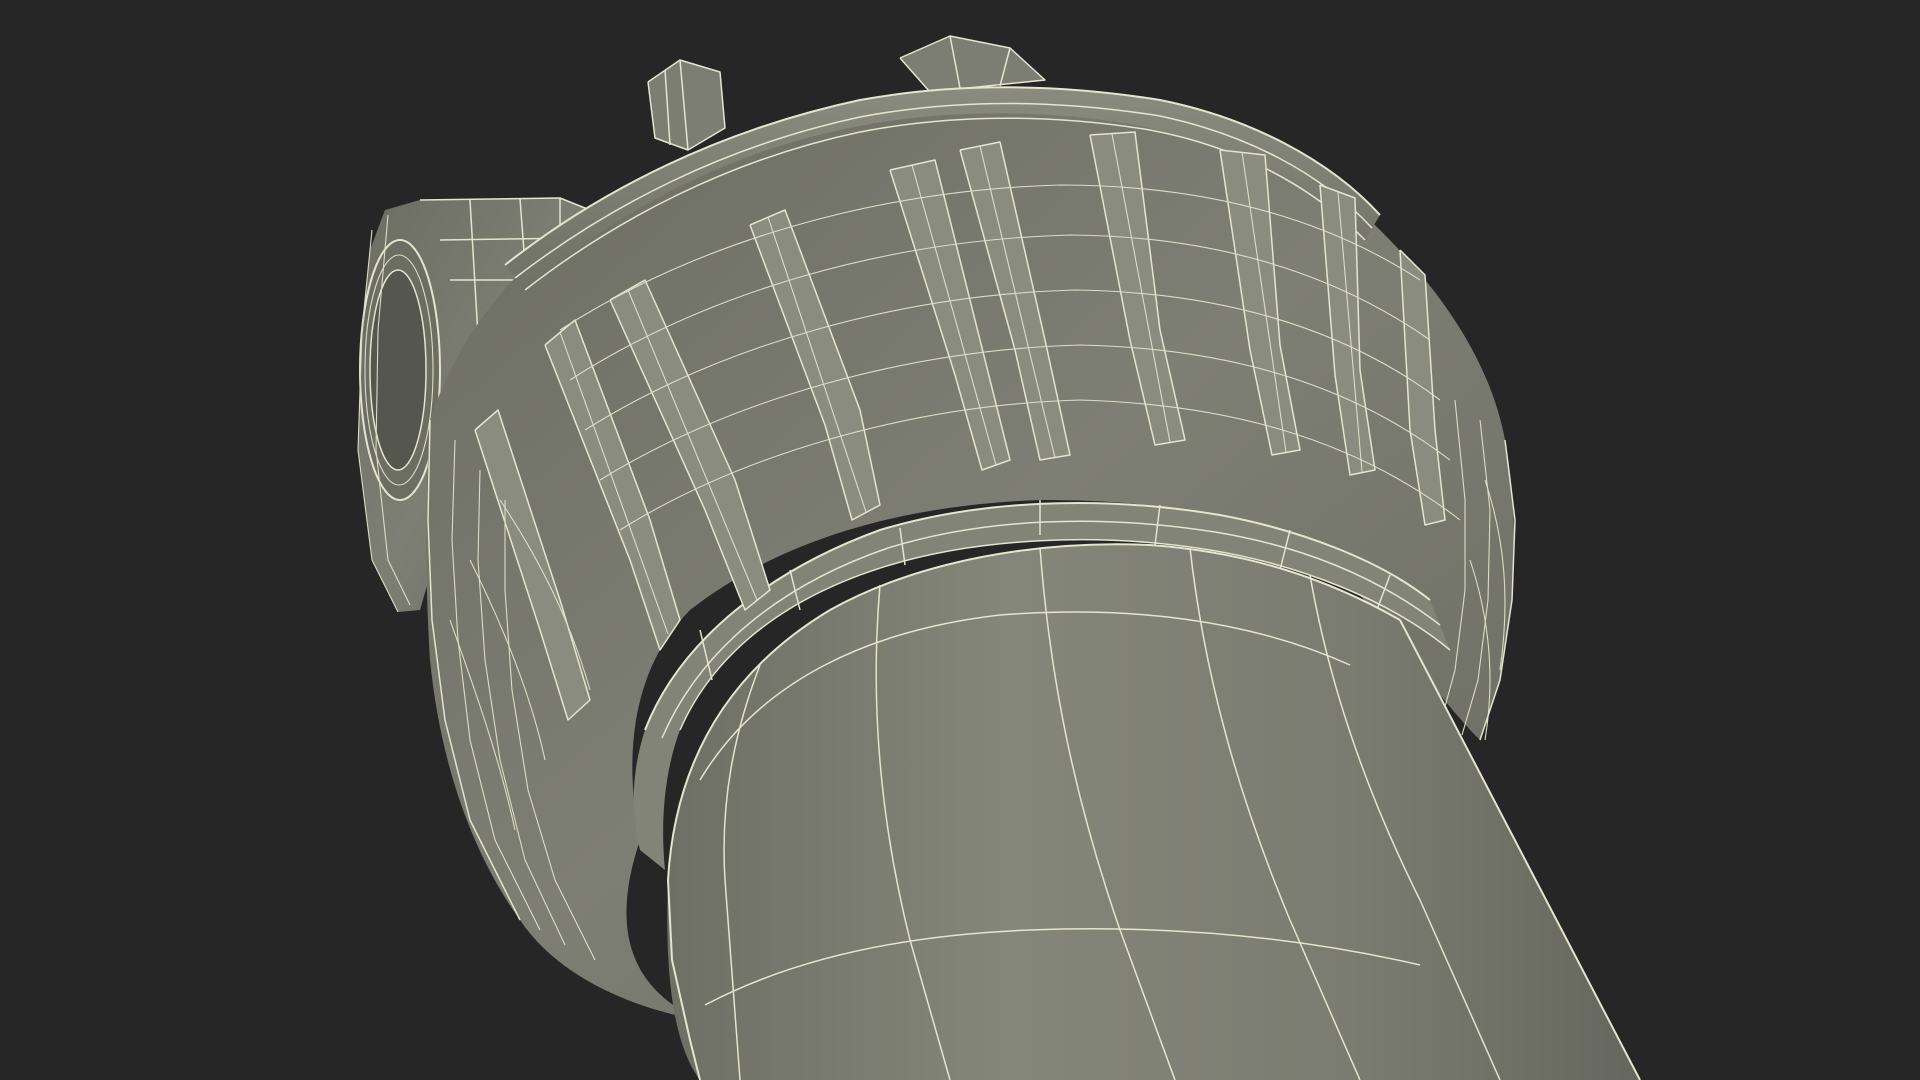  Describe the element at coordinates (972, 64) in the screenshot. I see `top-lug` at that location.